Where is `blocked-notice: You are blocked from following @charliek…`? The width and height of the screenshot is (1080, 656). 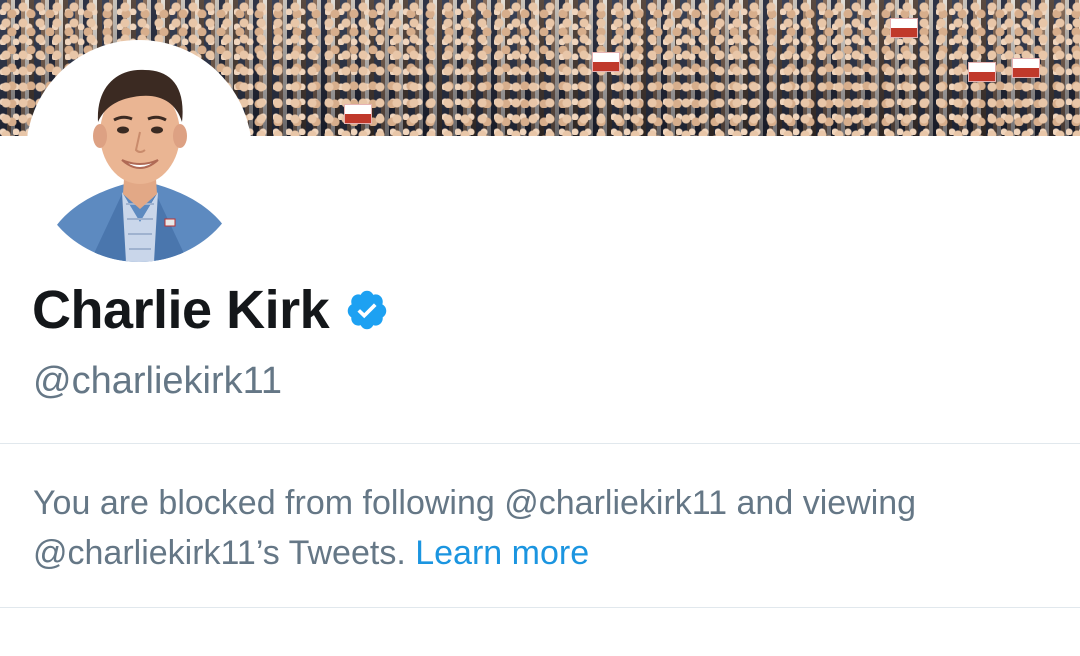
blocked-notice: You are blocked from following @charliek… is located at coordinates (543, 528).